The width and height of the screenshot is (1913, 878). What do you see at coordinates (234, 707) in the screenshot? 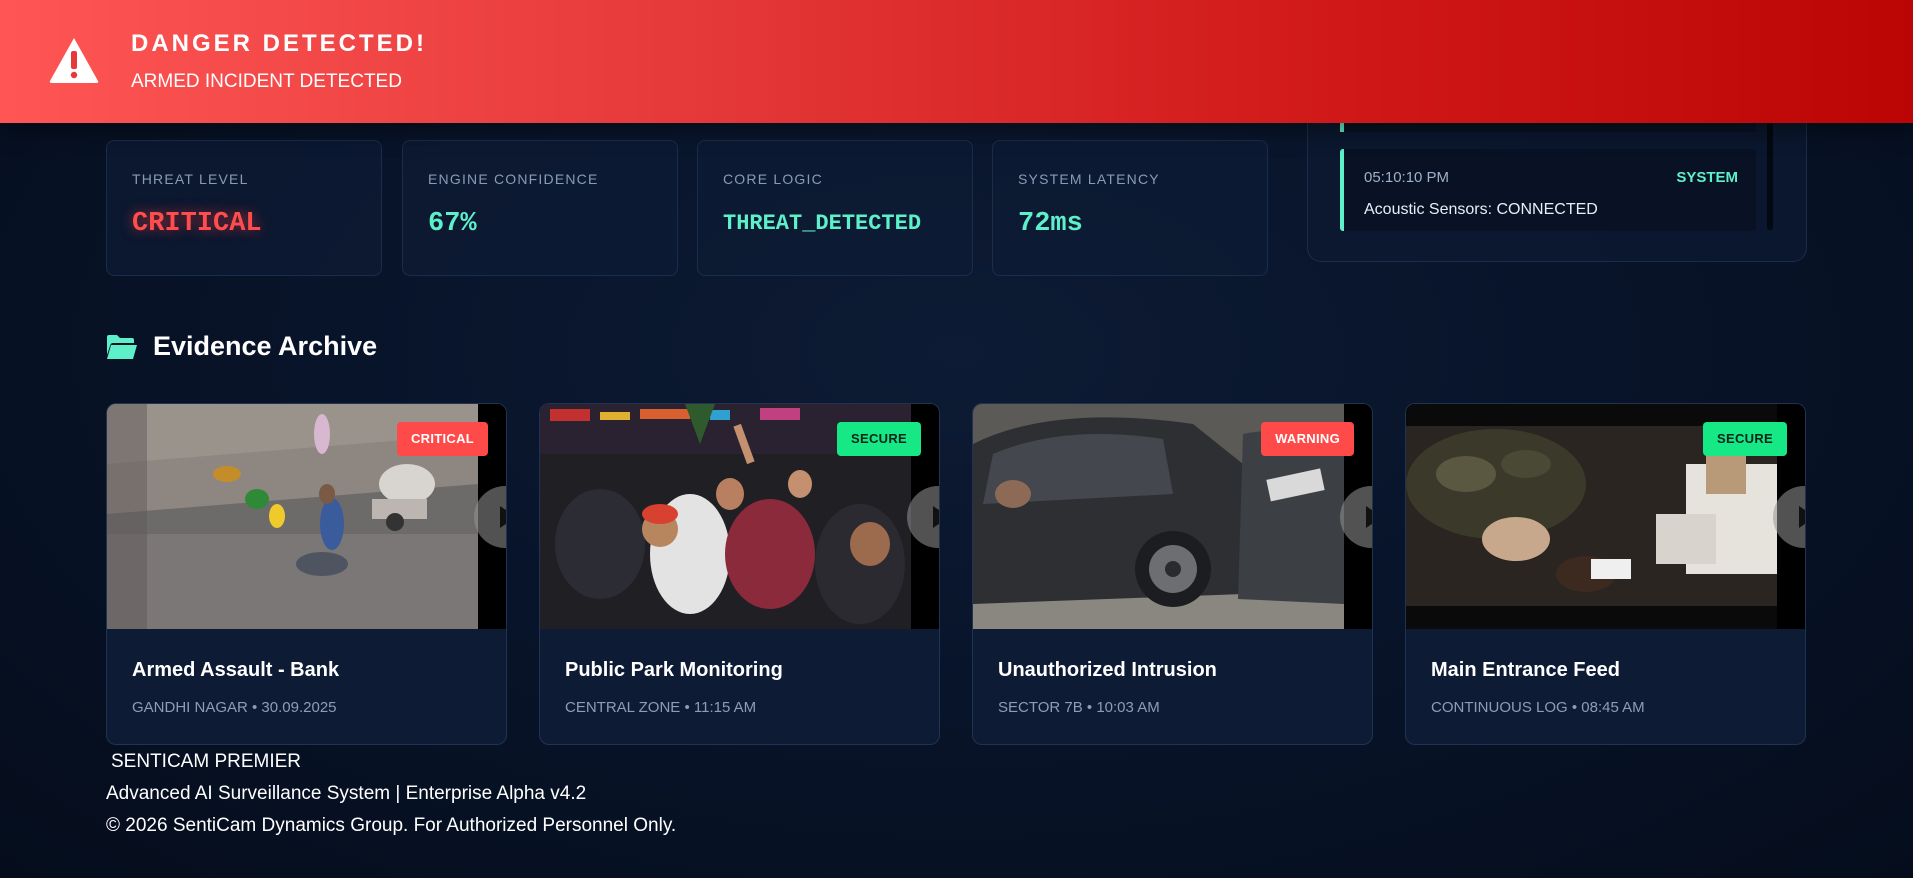
I see `card-meta: GANDHI NAGAR • 30.09.2025` at bounding box center [234, 707].